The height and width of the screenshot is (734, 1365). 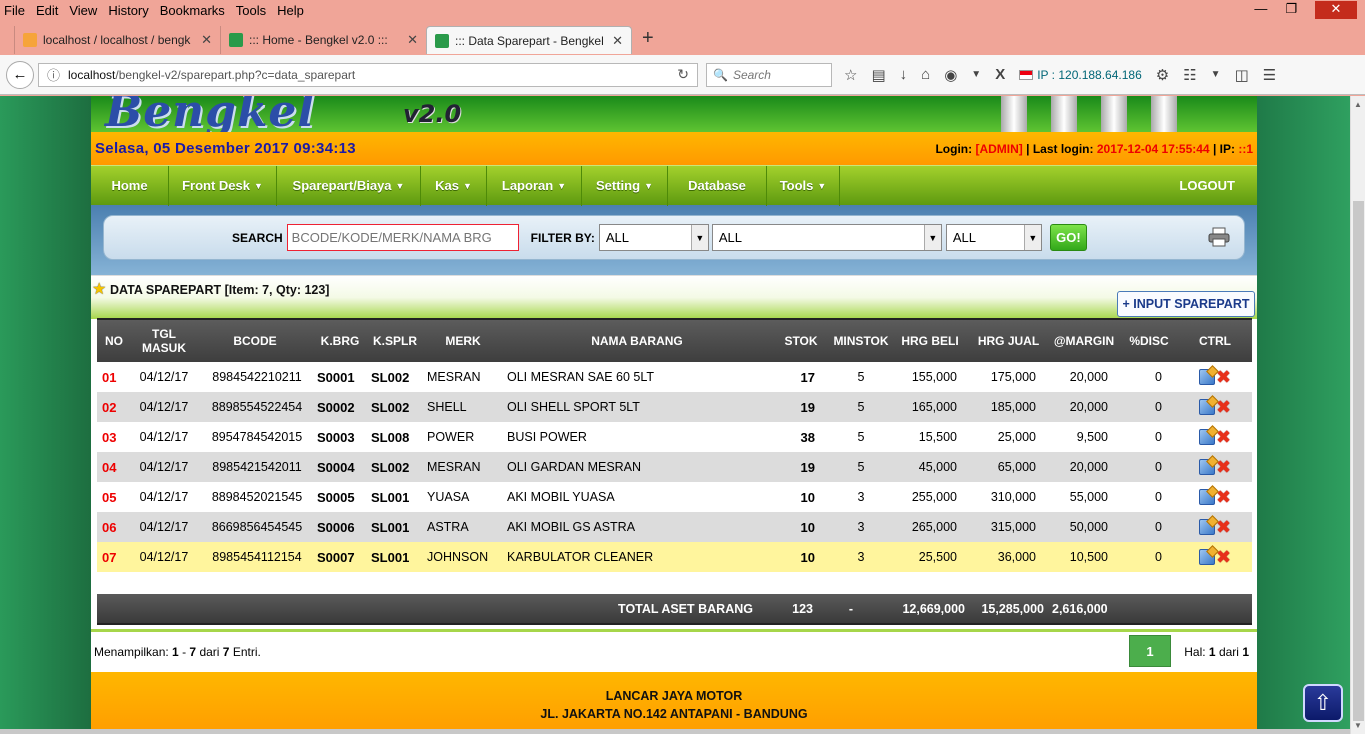 What do you see at coordinates (534, 185) in the screenshot?
I see `menu-laporan: Laporan ▼` at bounding box center [534, 185].